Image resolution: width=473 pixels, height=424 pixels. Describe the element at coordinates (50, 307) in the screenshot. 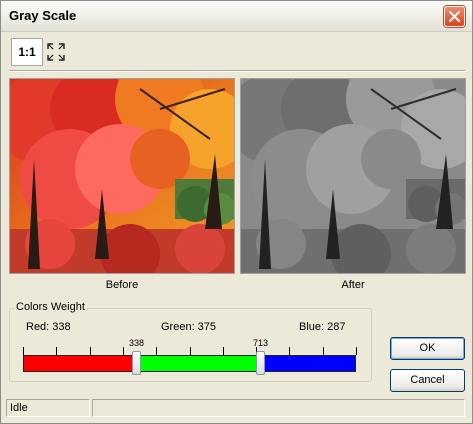

I see `colors-weight-title: Colors Weight` at that location.